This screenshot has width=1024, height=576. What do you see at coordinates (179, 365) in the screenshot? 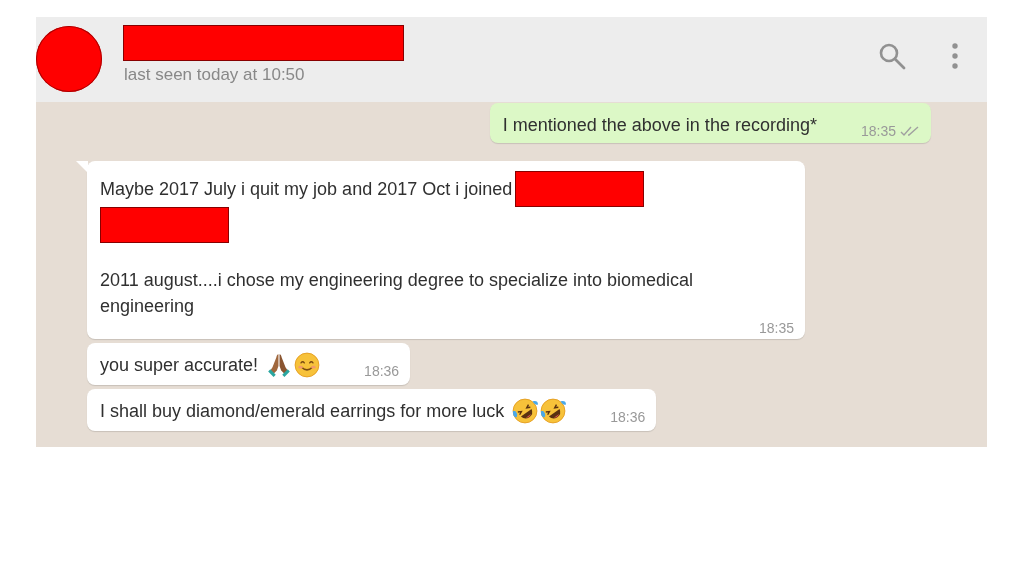
I see `message-text: you super accurate!` at bounding box center [179, 365].